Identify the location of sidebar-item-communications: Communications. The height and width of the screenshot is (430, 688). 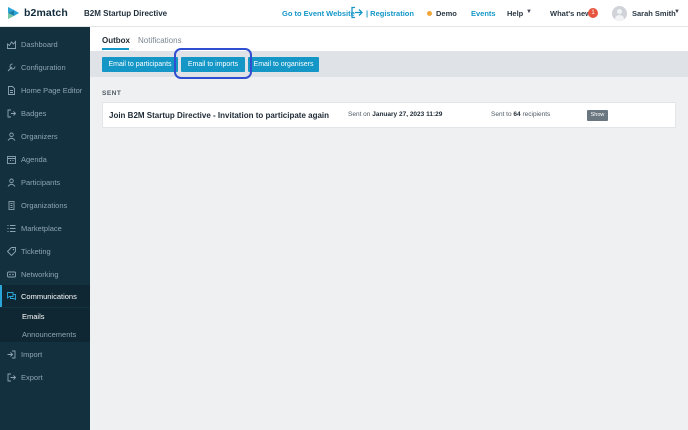
(45, 296).